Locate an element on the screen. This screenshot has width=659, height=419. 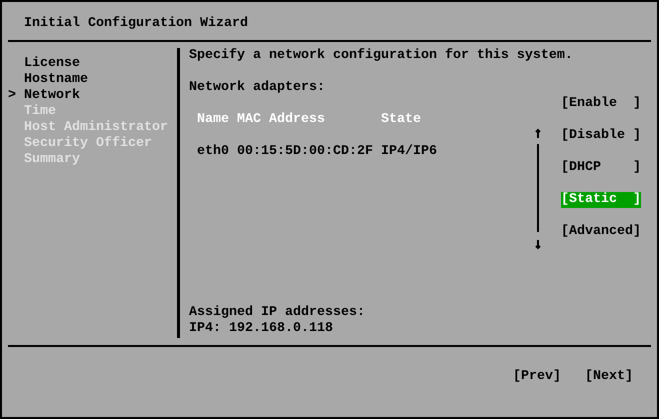
column-header: MAC Address is located at coordinates (281, 119).